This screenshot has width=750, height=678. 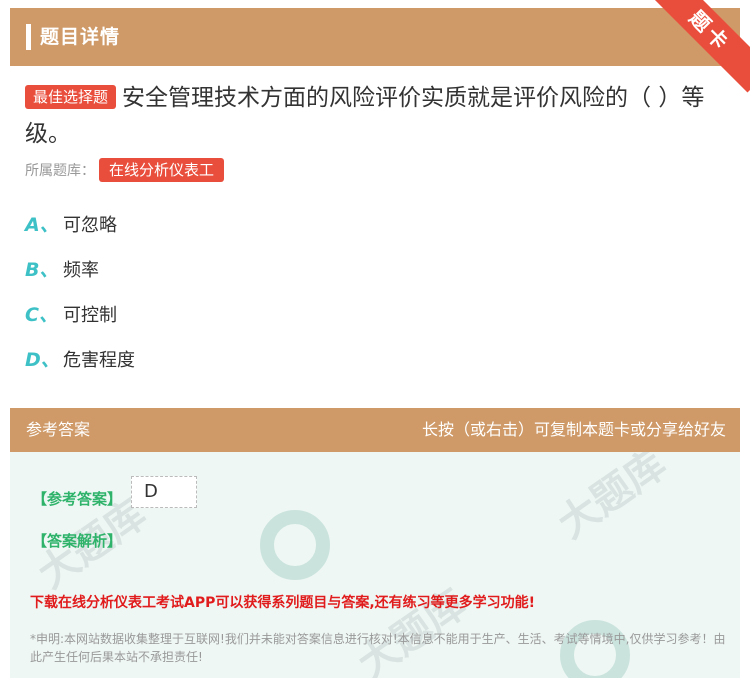 I want to click on question-bank: 所属题库： 在线分析仪表工, so click(x=125, y=170).